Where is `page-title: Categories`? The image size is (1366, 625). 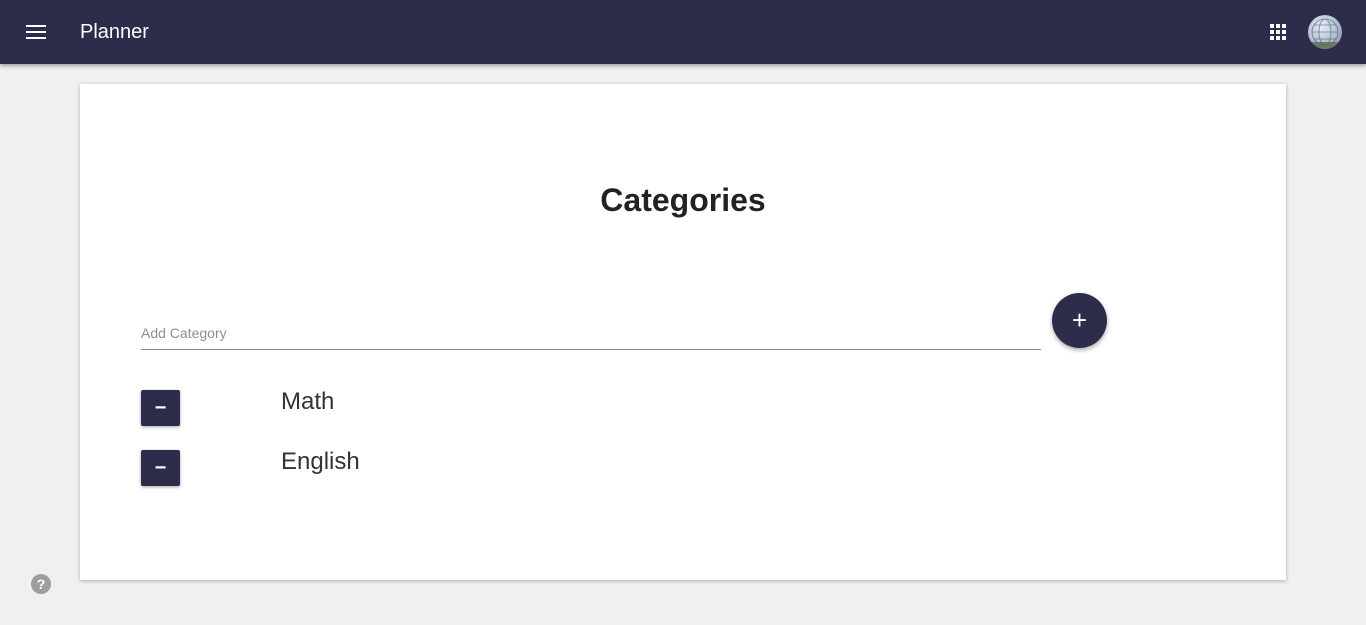
page-title: Categories is located at coordinates (683, 200).